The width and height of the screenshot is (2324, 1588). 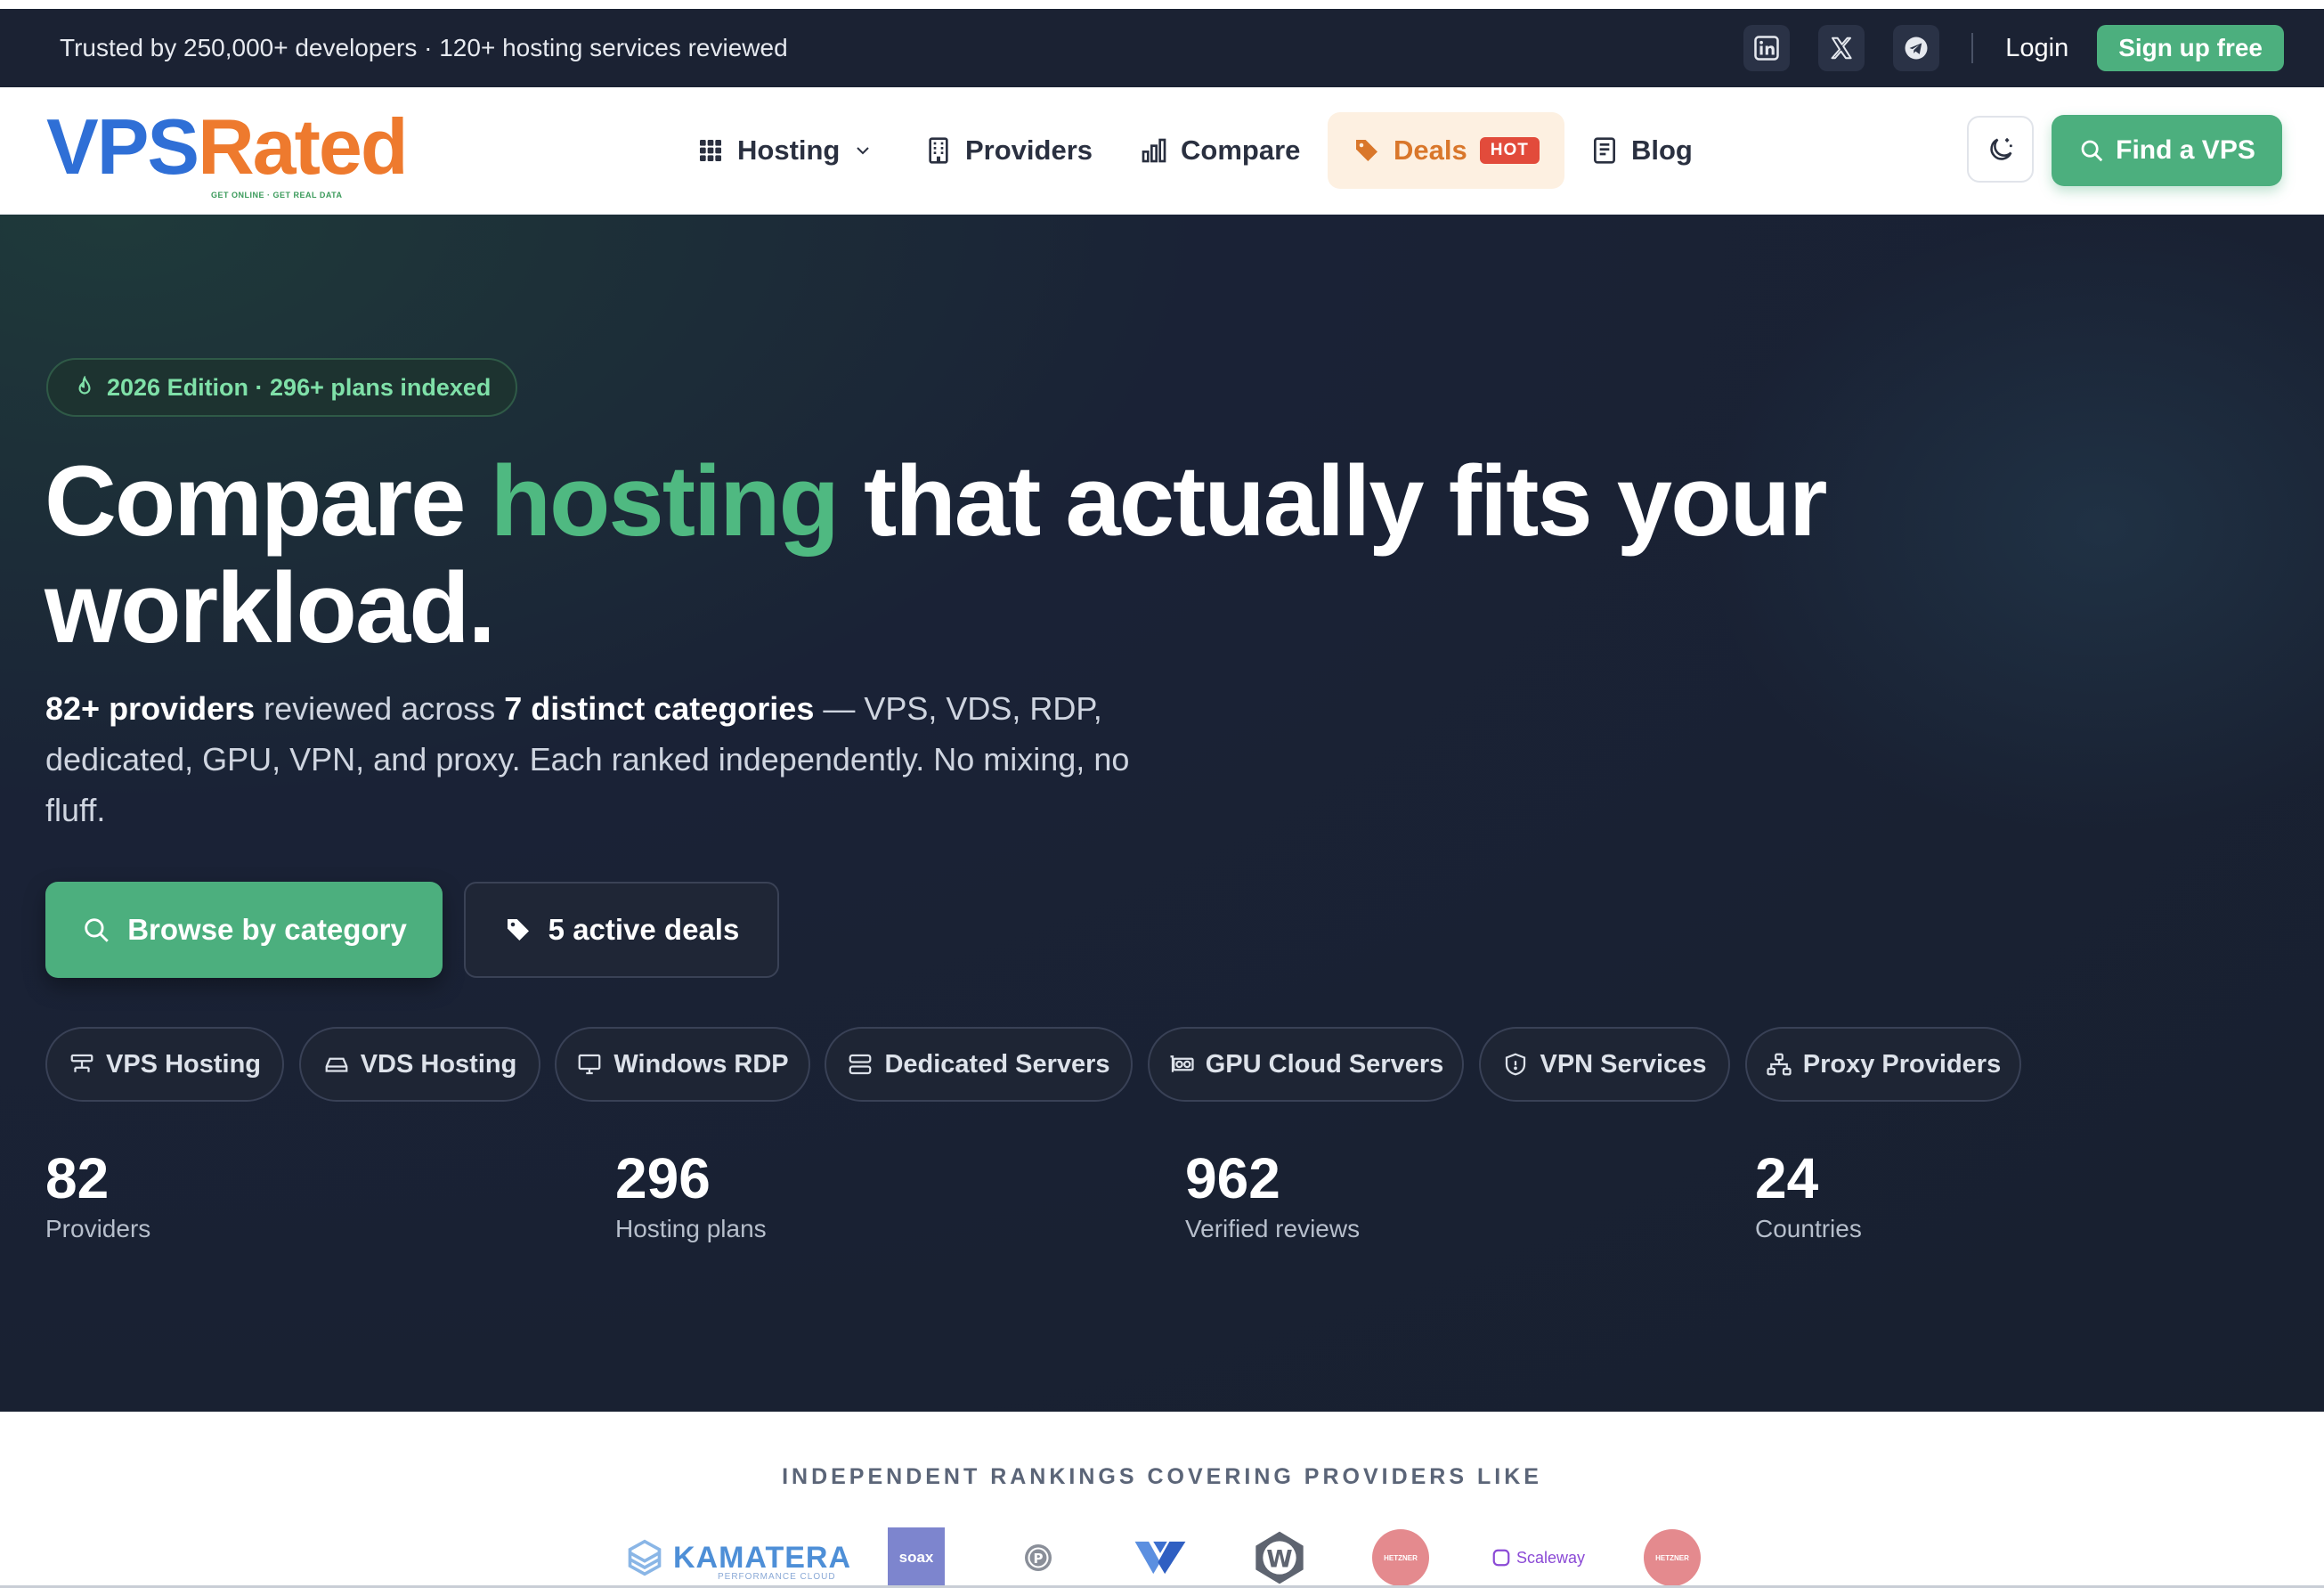 I want to click on chip-gpu-cloud-servers: GPU Cloud Servers, so click(x=1306, y=1064).